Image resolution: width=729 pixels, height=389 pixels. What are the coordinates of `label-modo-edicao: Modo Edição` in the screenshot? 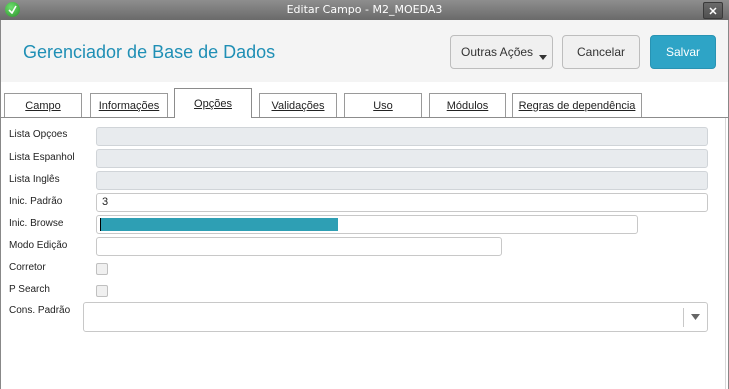 It's located at (38, 245).